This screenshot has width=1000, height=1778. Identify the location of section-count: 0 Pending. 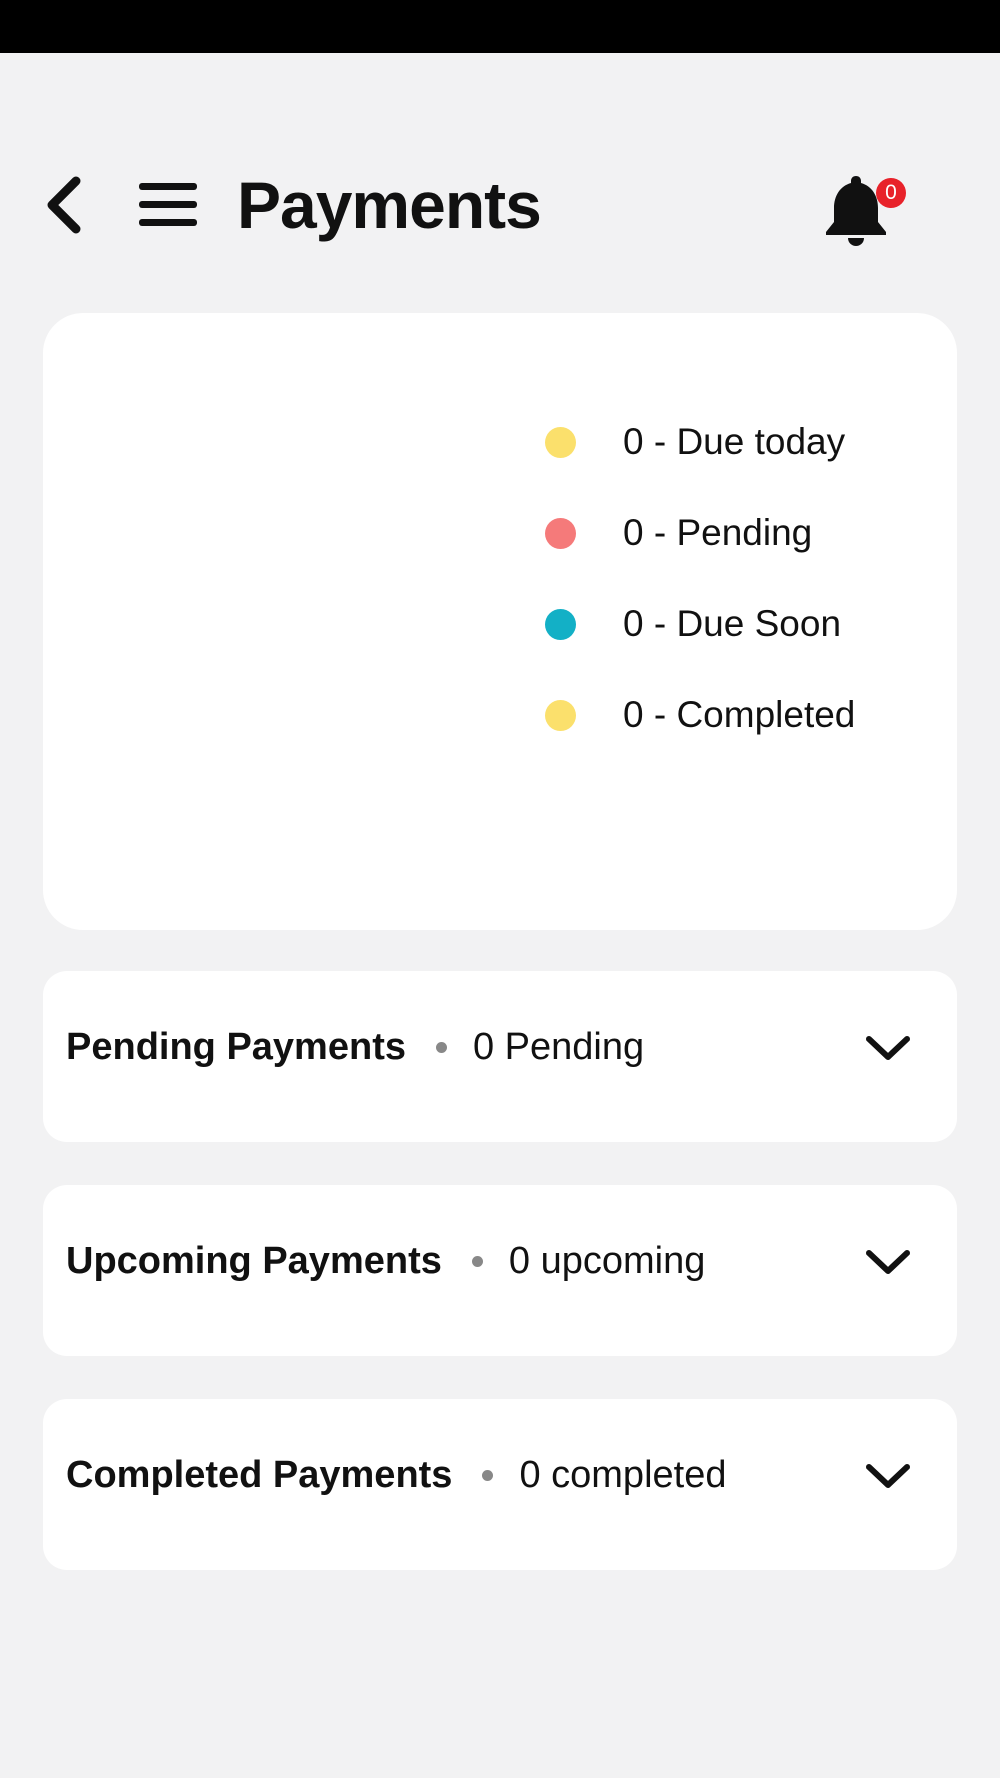
(558, 1047).